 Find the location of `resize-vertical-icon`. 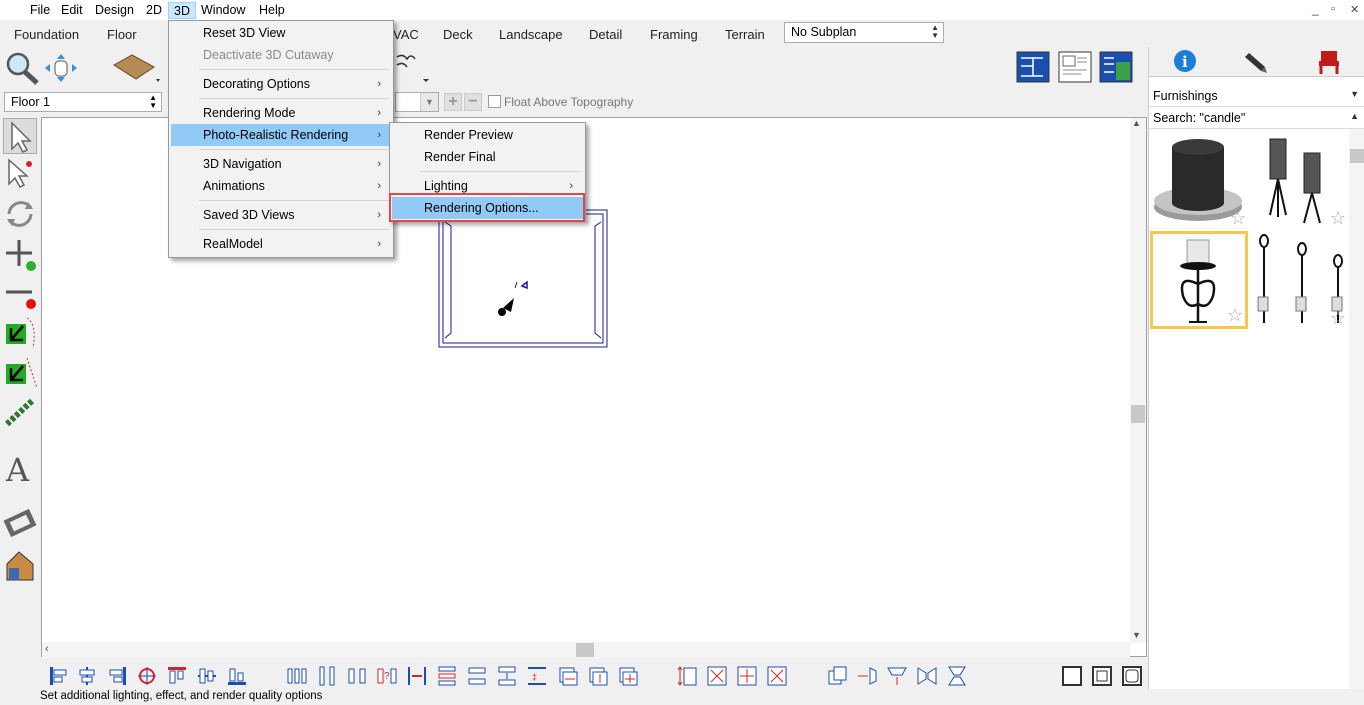

resize-vertical-icon is located at coordinates (598, 676).